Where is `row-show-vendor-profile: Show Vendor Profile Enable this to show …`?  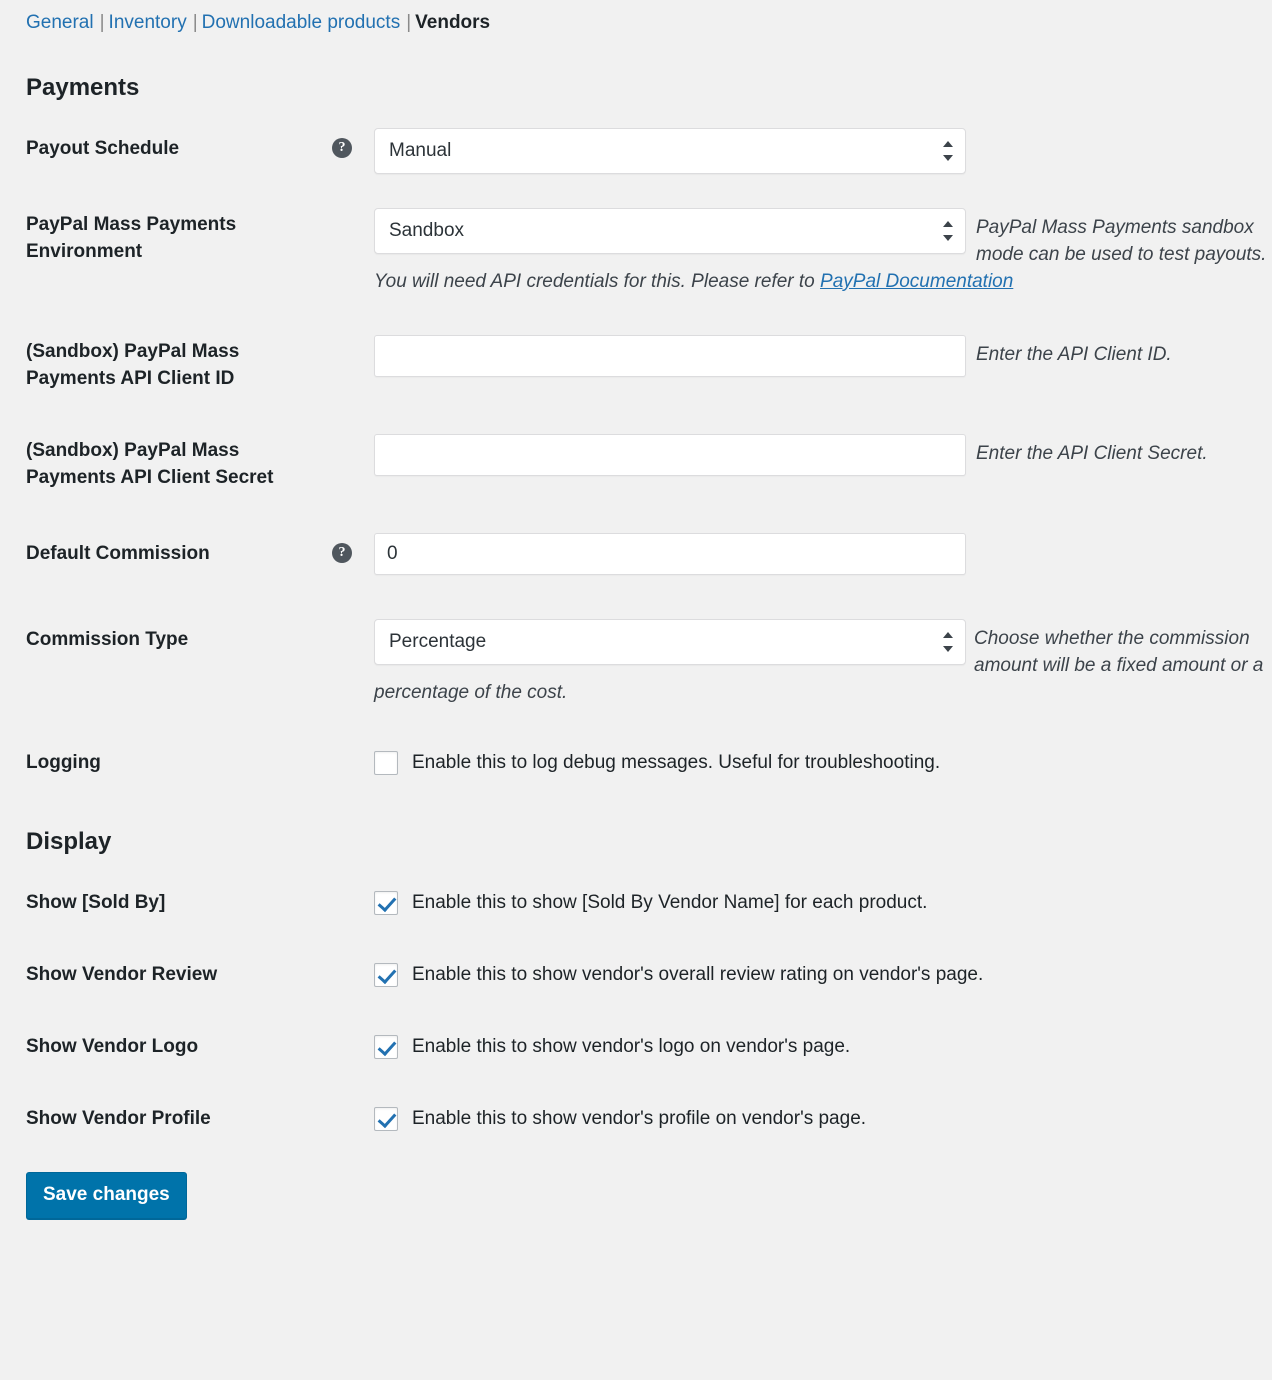 row-show-vendor-profile: Show Vendor Profile Enable this to show … is located at coordinates (636, 1117).